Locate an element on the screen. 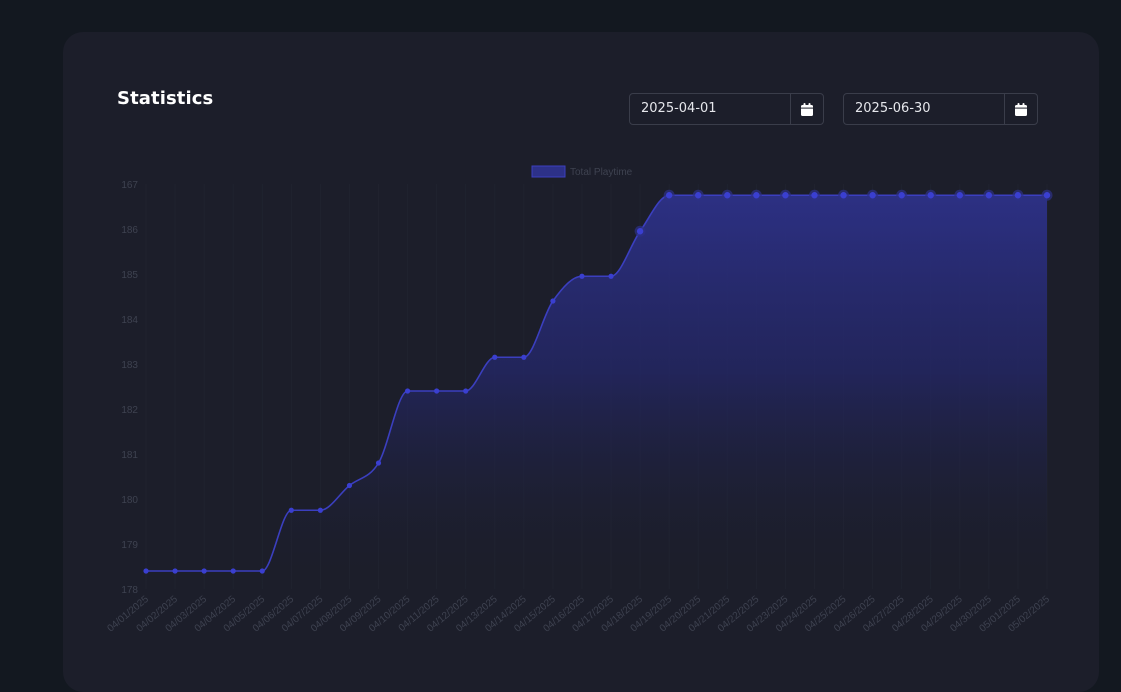  y-tick-label: 184 is located at coordinates (129, 320).